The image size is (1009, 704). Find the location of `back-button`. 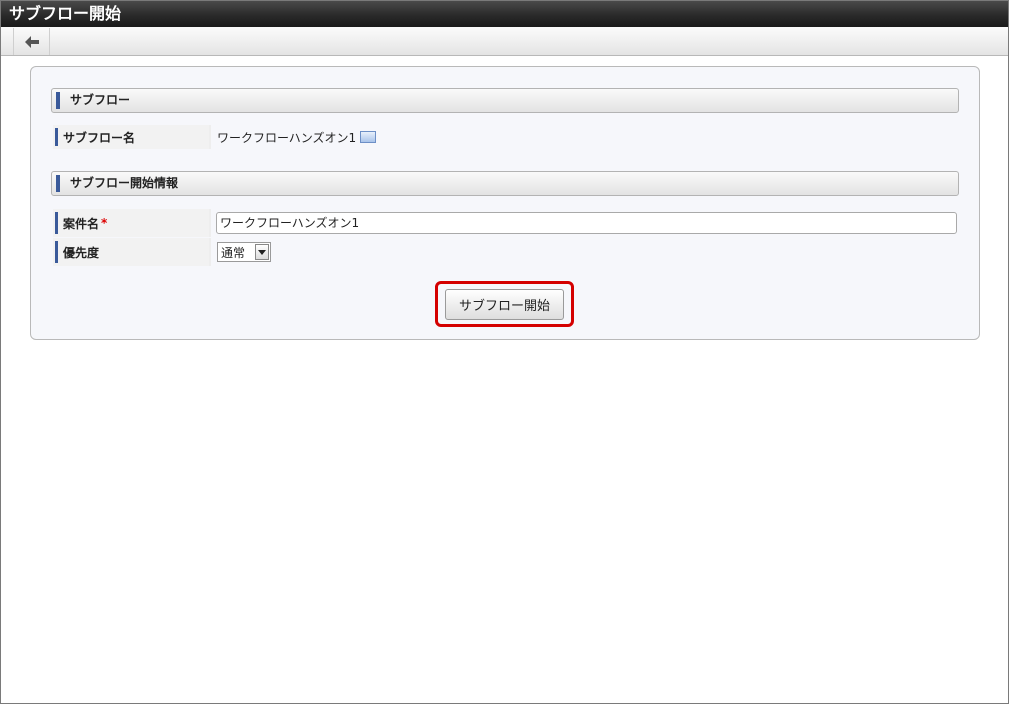

back-button is located at coordinates (31, 41).